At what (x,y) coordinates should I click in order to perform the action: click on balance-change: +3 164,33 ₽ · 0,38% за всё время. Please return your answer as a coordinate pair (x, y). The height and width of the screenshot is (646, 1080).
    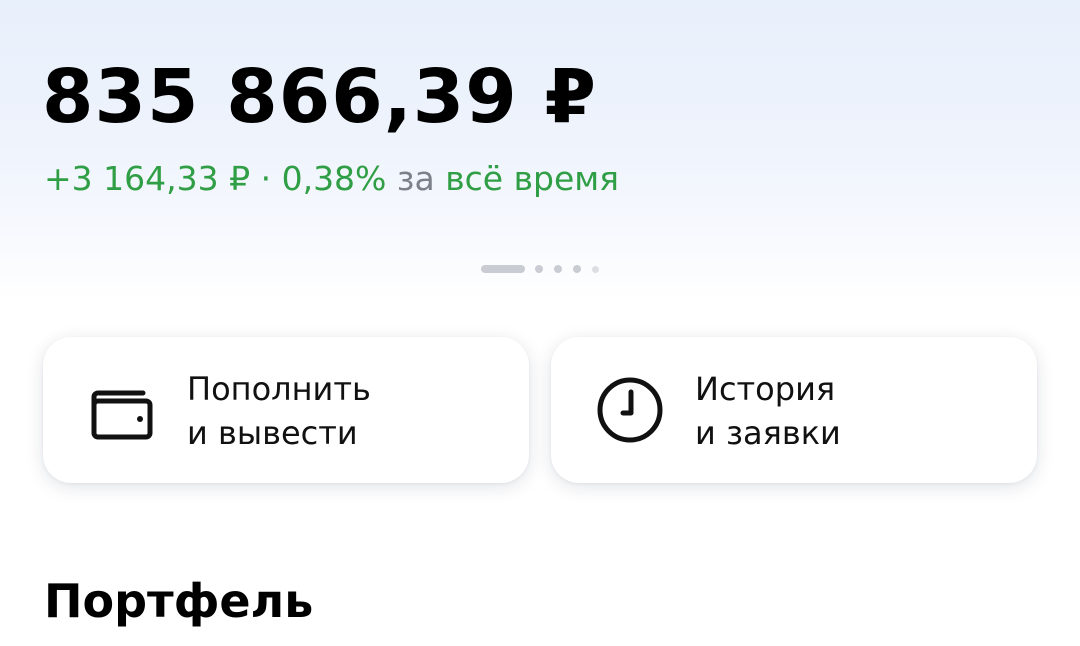
    Looking at the image, I should click on (331, 179).